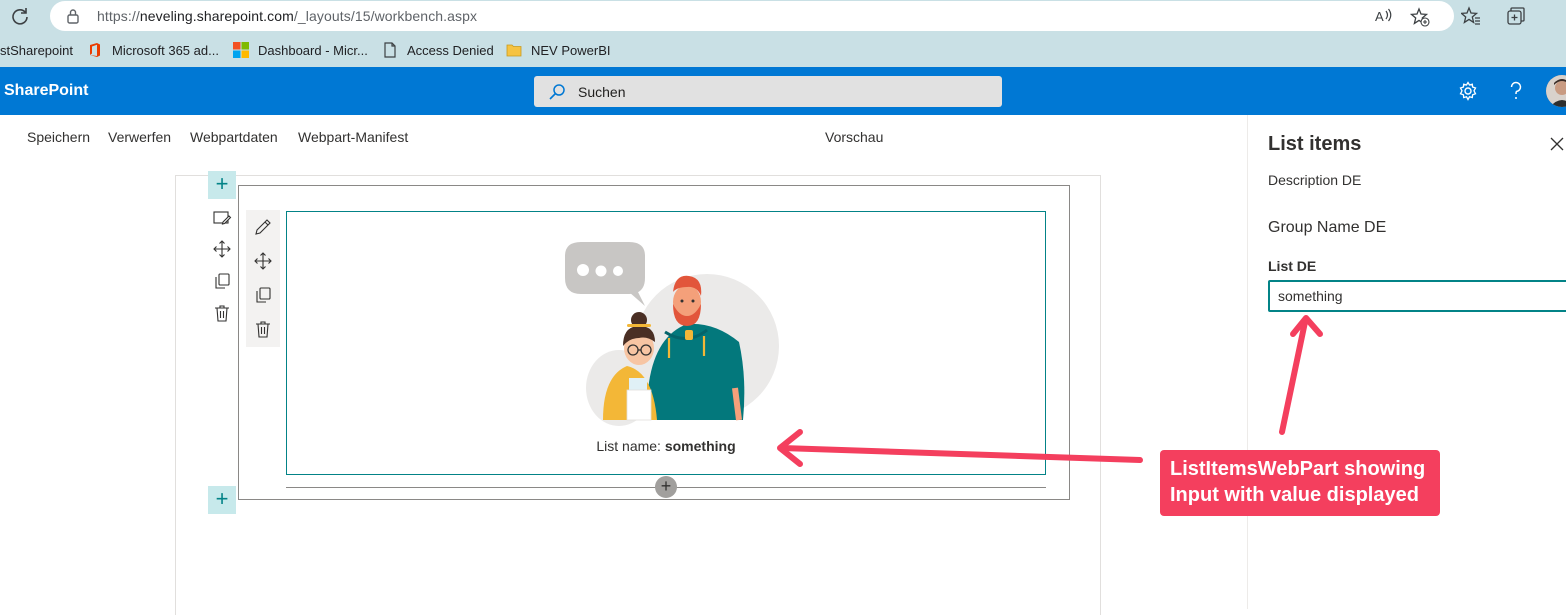 Image resolution: width=1566 pixels, height=615 pixels. What do you see at coordinates (234, 137) in the screenshot?
I see `webpart-data-button: Webpartdaten` at bounding box center [234, 137].